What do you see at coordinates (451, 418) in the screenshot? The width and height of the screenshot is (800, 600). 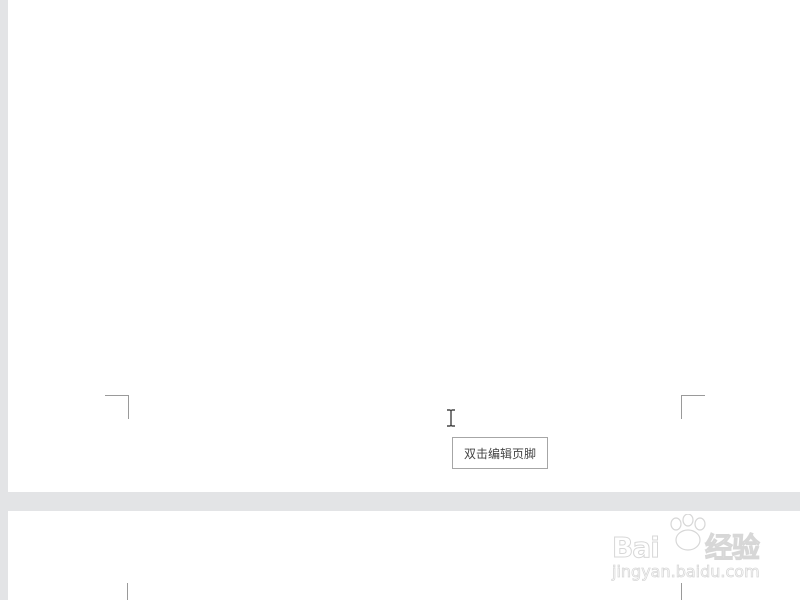 I see `text-cursor-icon` at bounding box center [451, 418].